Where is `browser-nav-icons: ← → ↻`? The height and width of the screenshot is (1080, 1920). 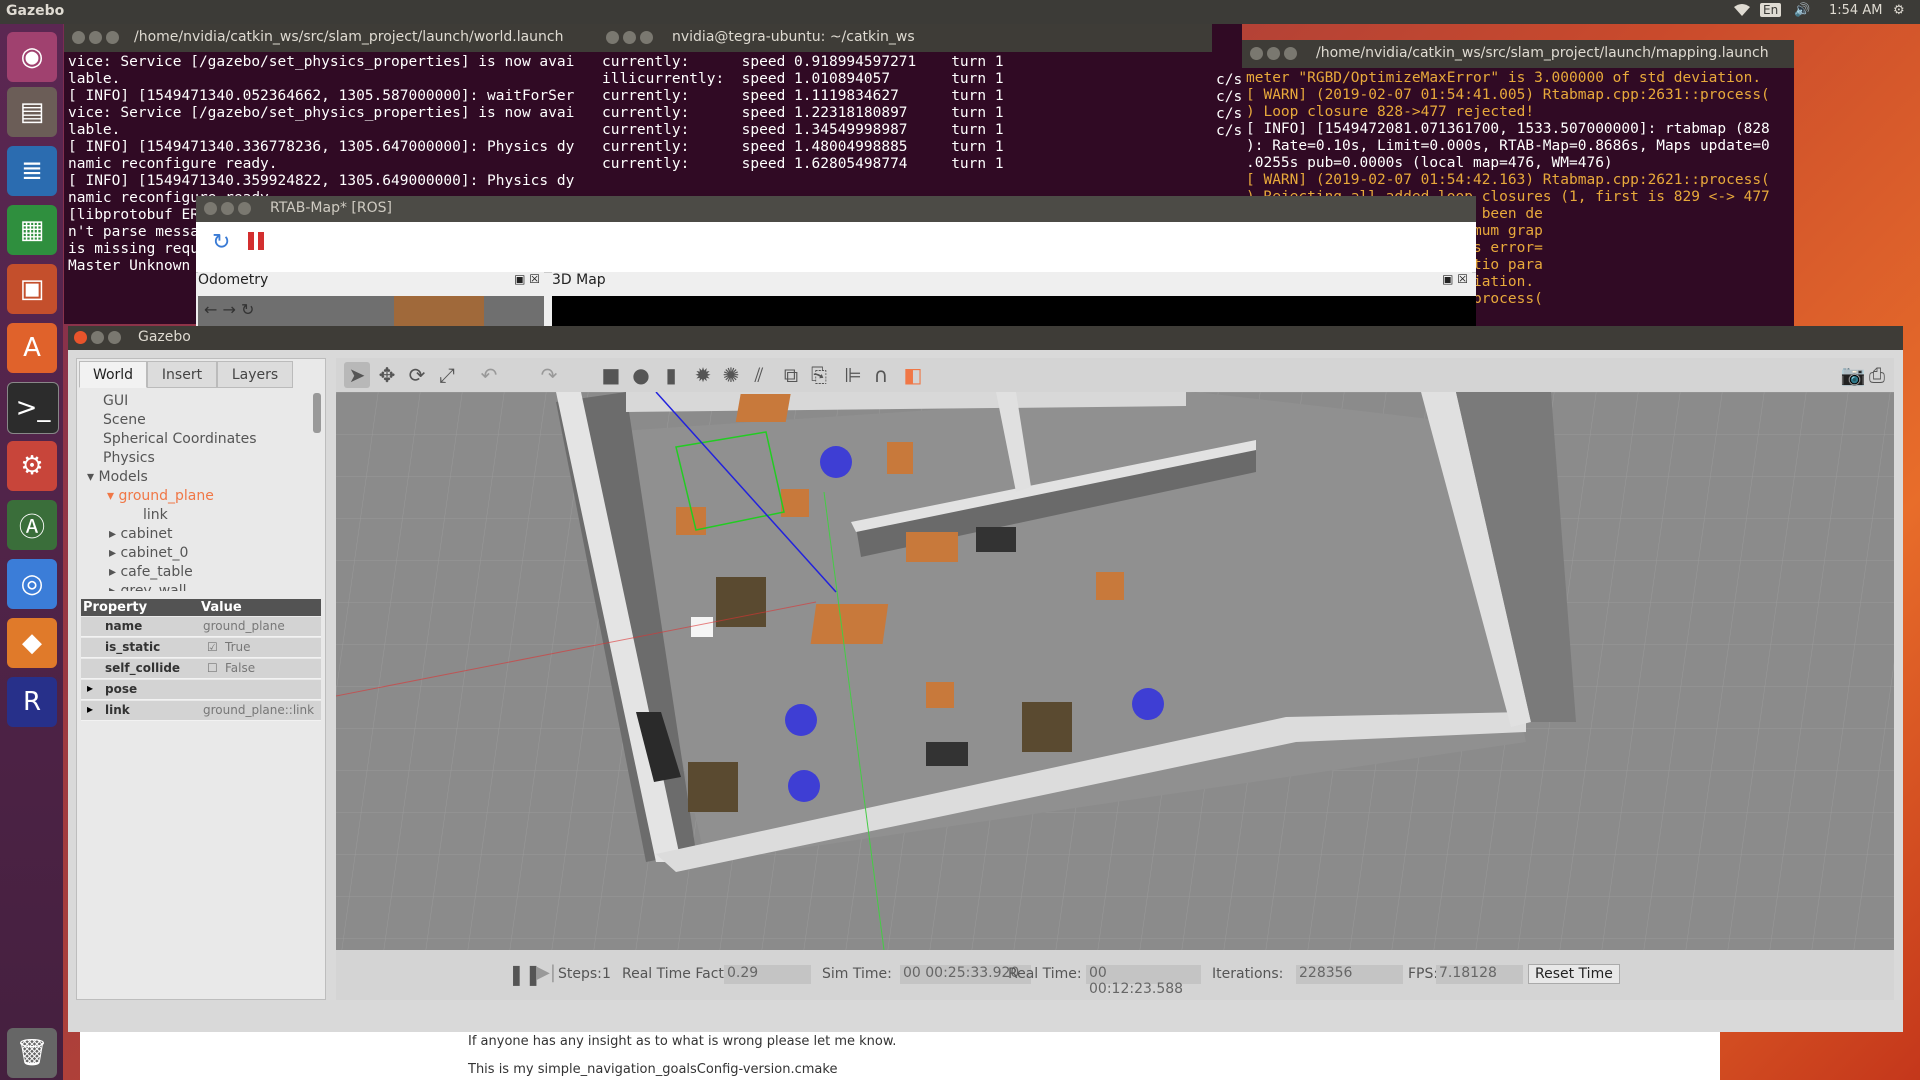
browser-nav-icons: ← → ↻ is located at coordinates (229, 309).